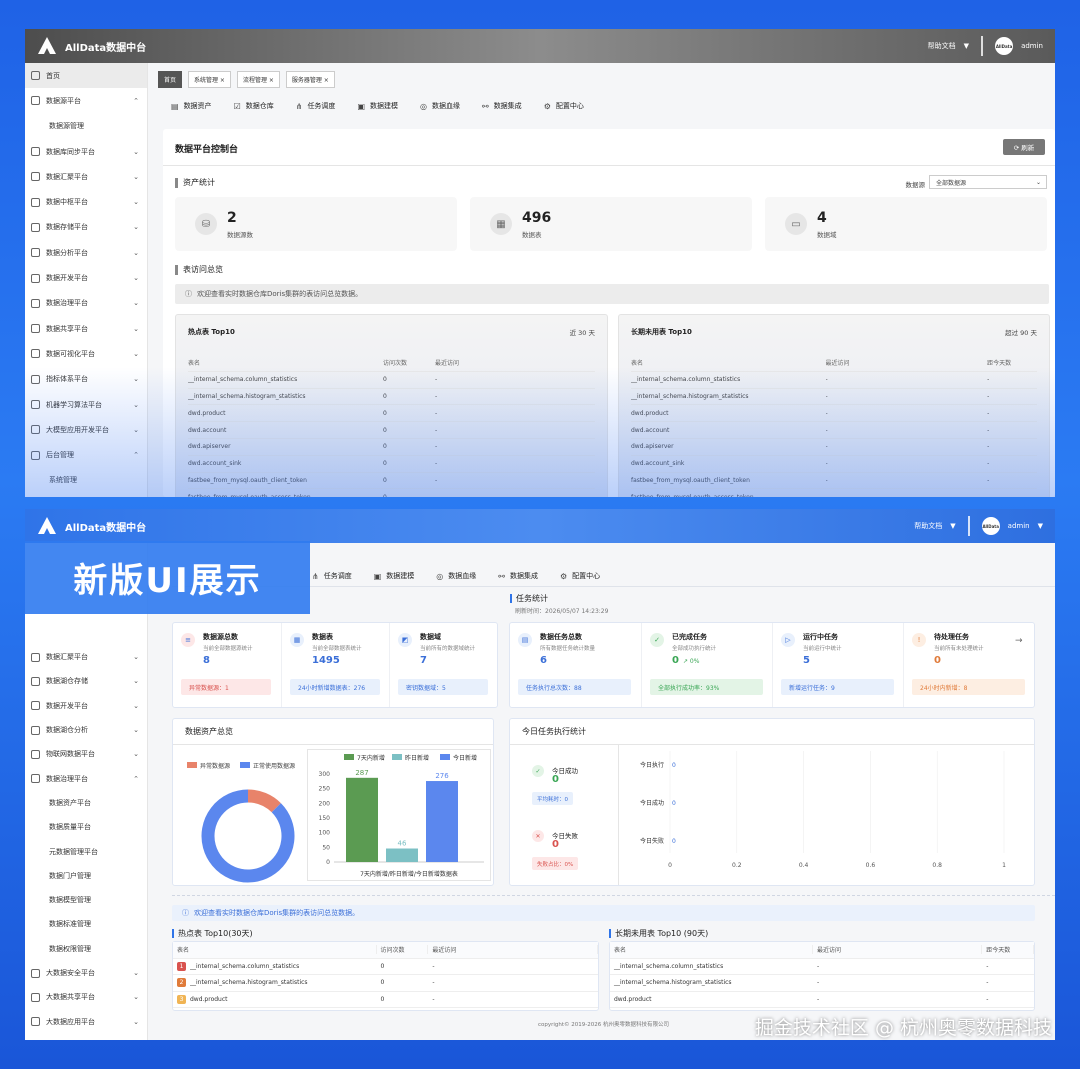 The image size is (1080, 1069). I want to click on sidebar-item: 数据共享平台 ⌄, so click(86, 328).